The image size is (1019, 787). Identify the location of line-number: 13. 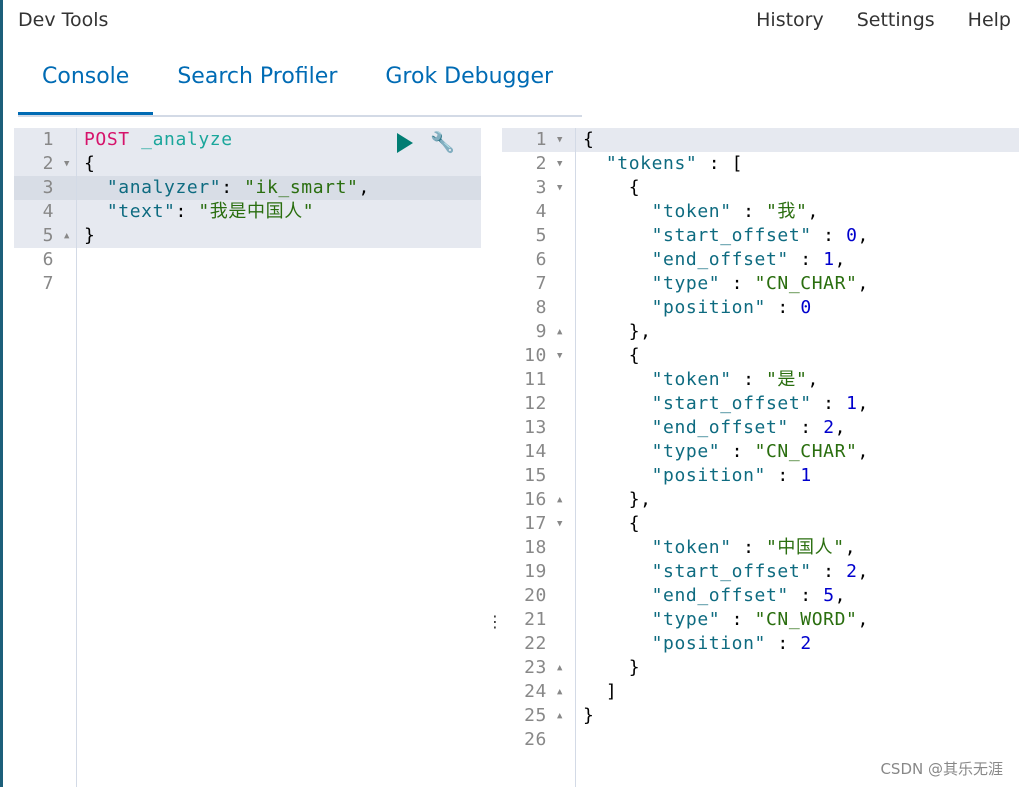
(535, 427).